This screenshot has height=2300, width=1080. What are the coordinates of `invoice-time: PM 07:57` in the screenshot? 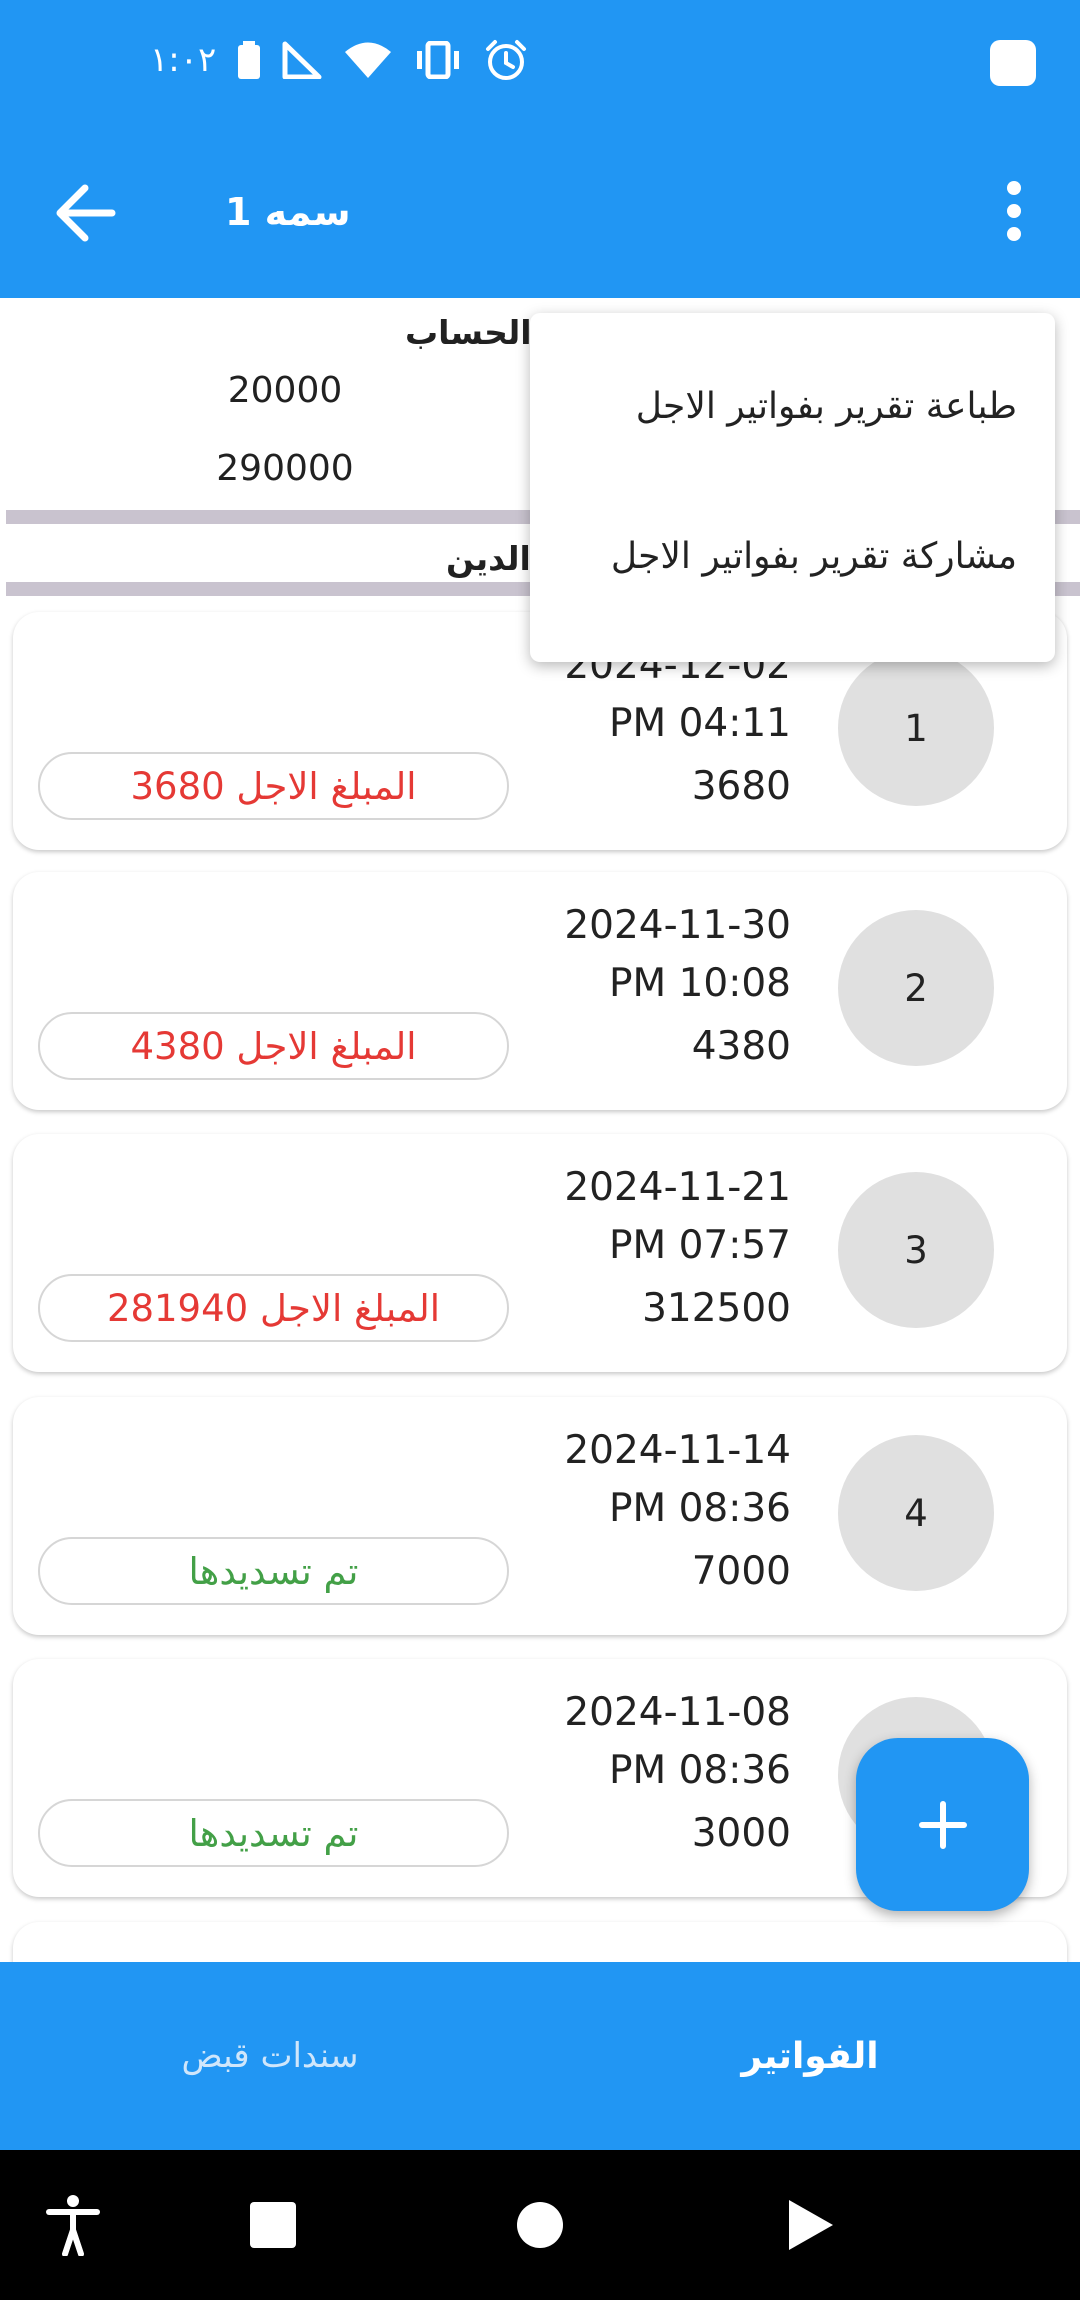 It's located at (700, 1245).